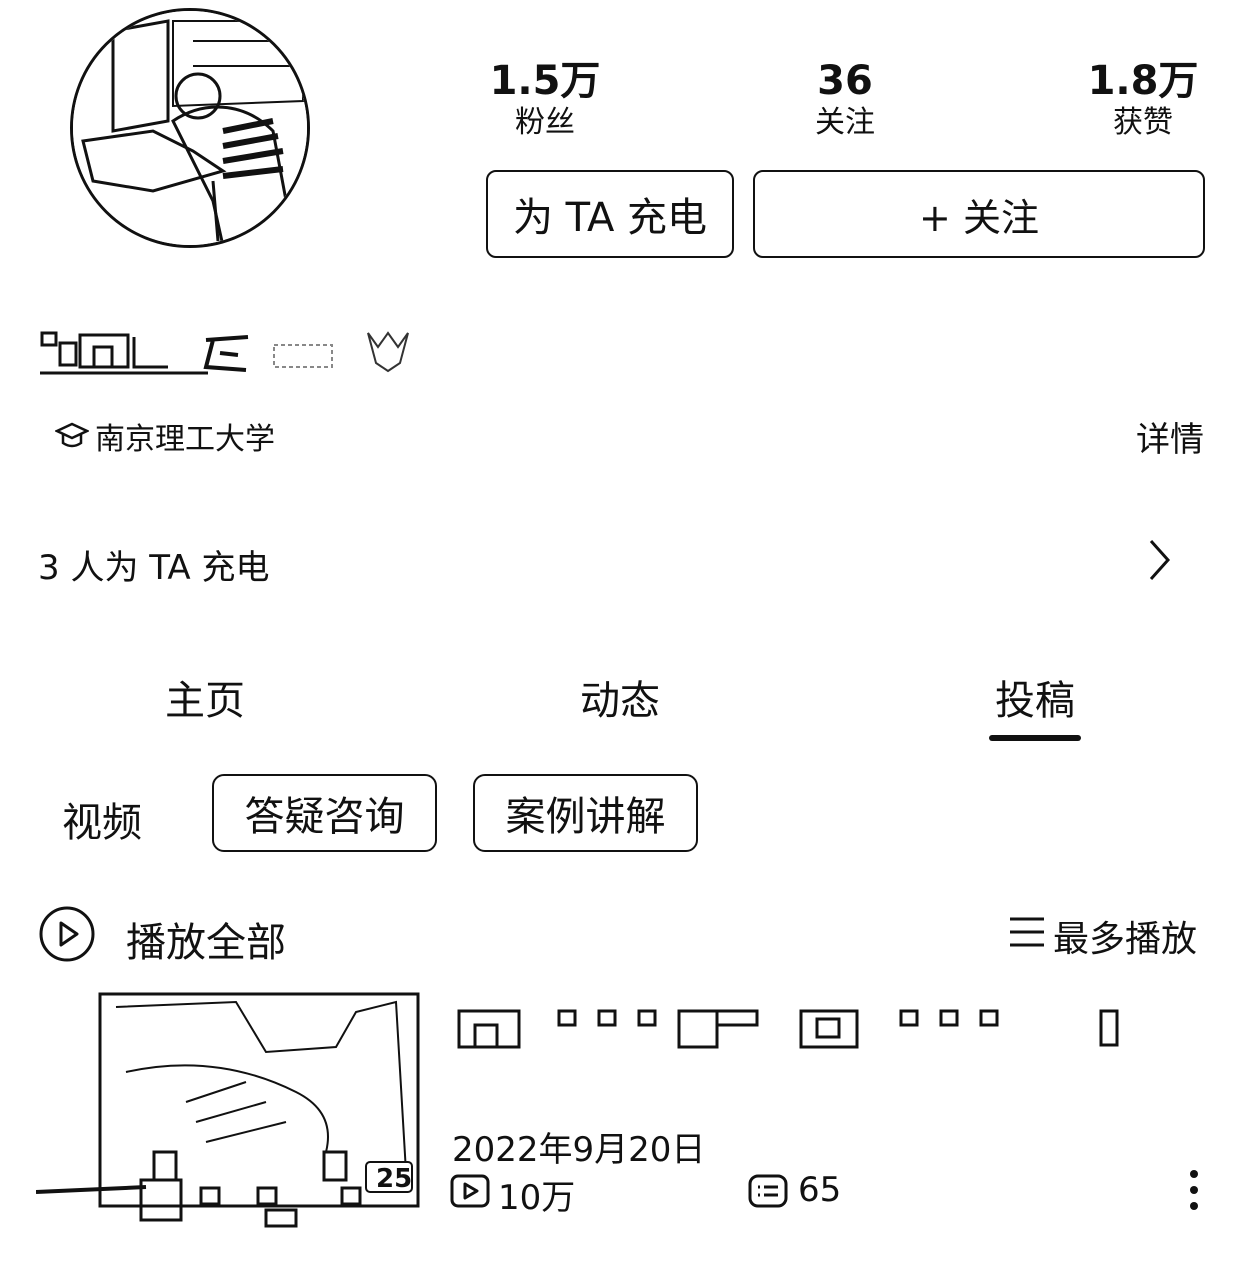  I want to click on avatar, so click(190, 128).